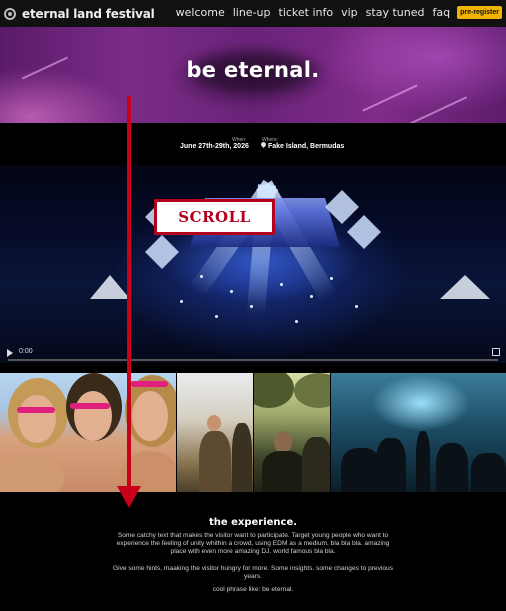 Image resolution: width=506 pixels, height=611 pixels. Describe the element at coordinates (306, 146) in the screenshot. I see `where-value: Fake Island, Bermudas` at that location.